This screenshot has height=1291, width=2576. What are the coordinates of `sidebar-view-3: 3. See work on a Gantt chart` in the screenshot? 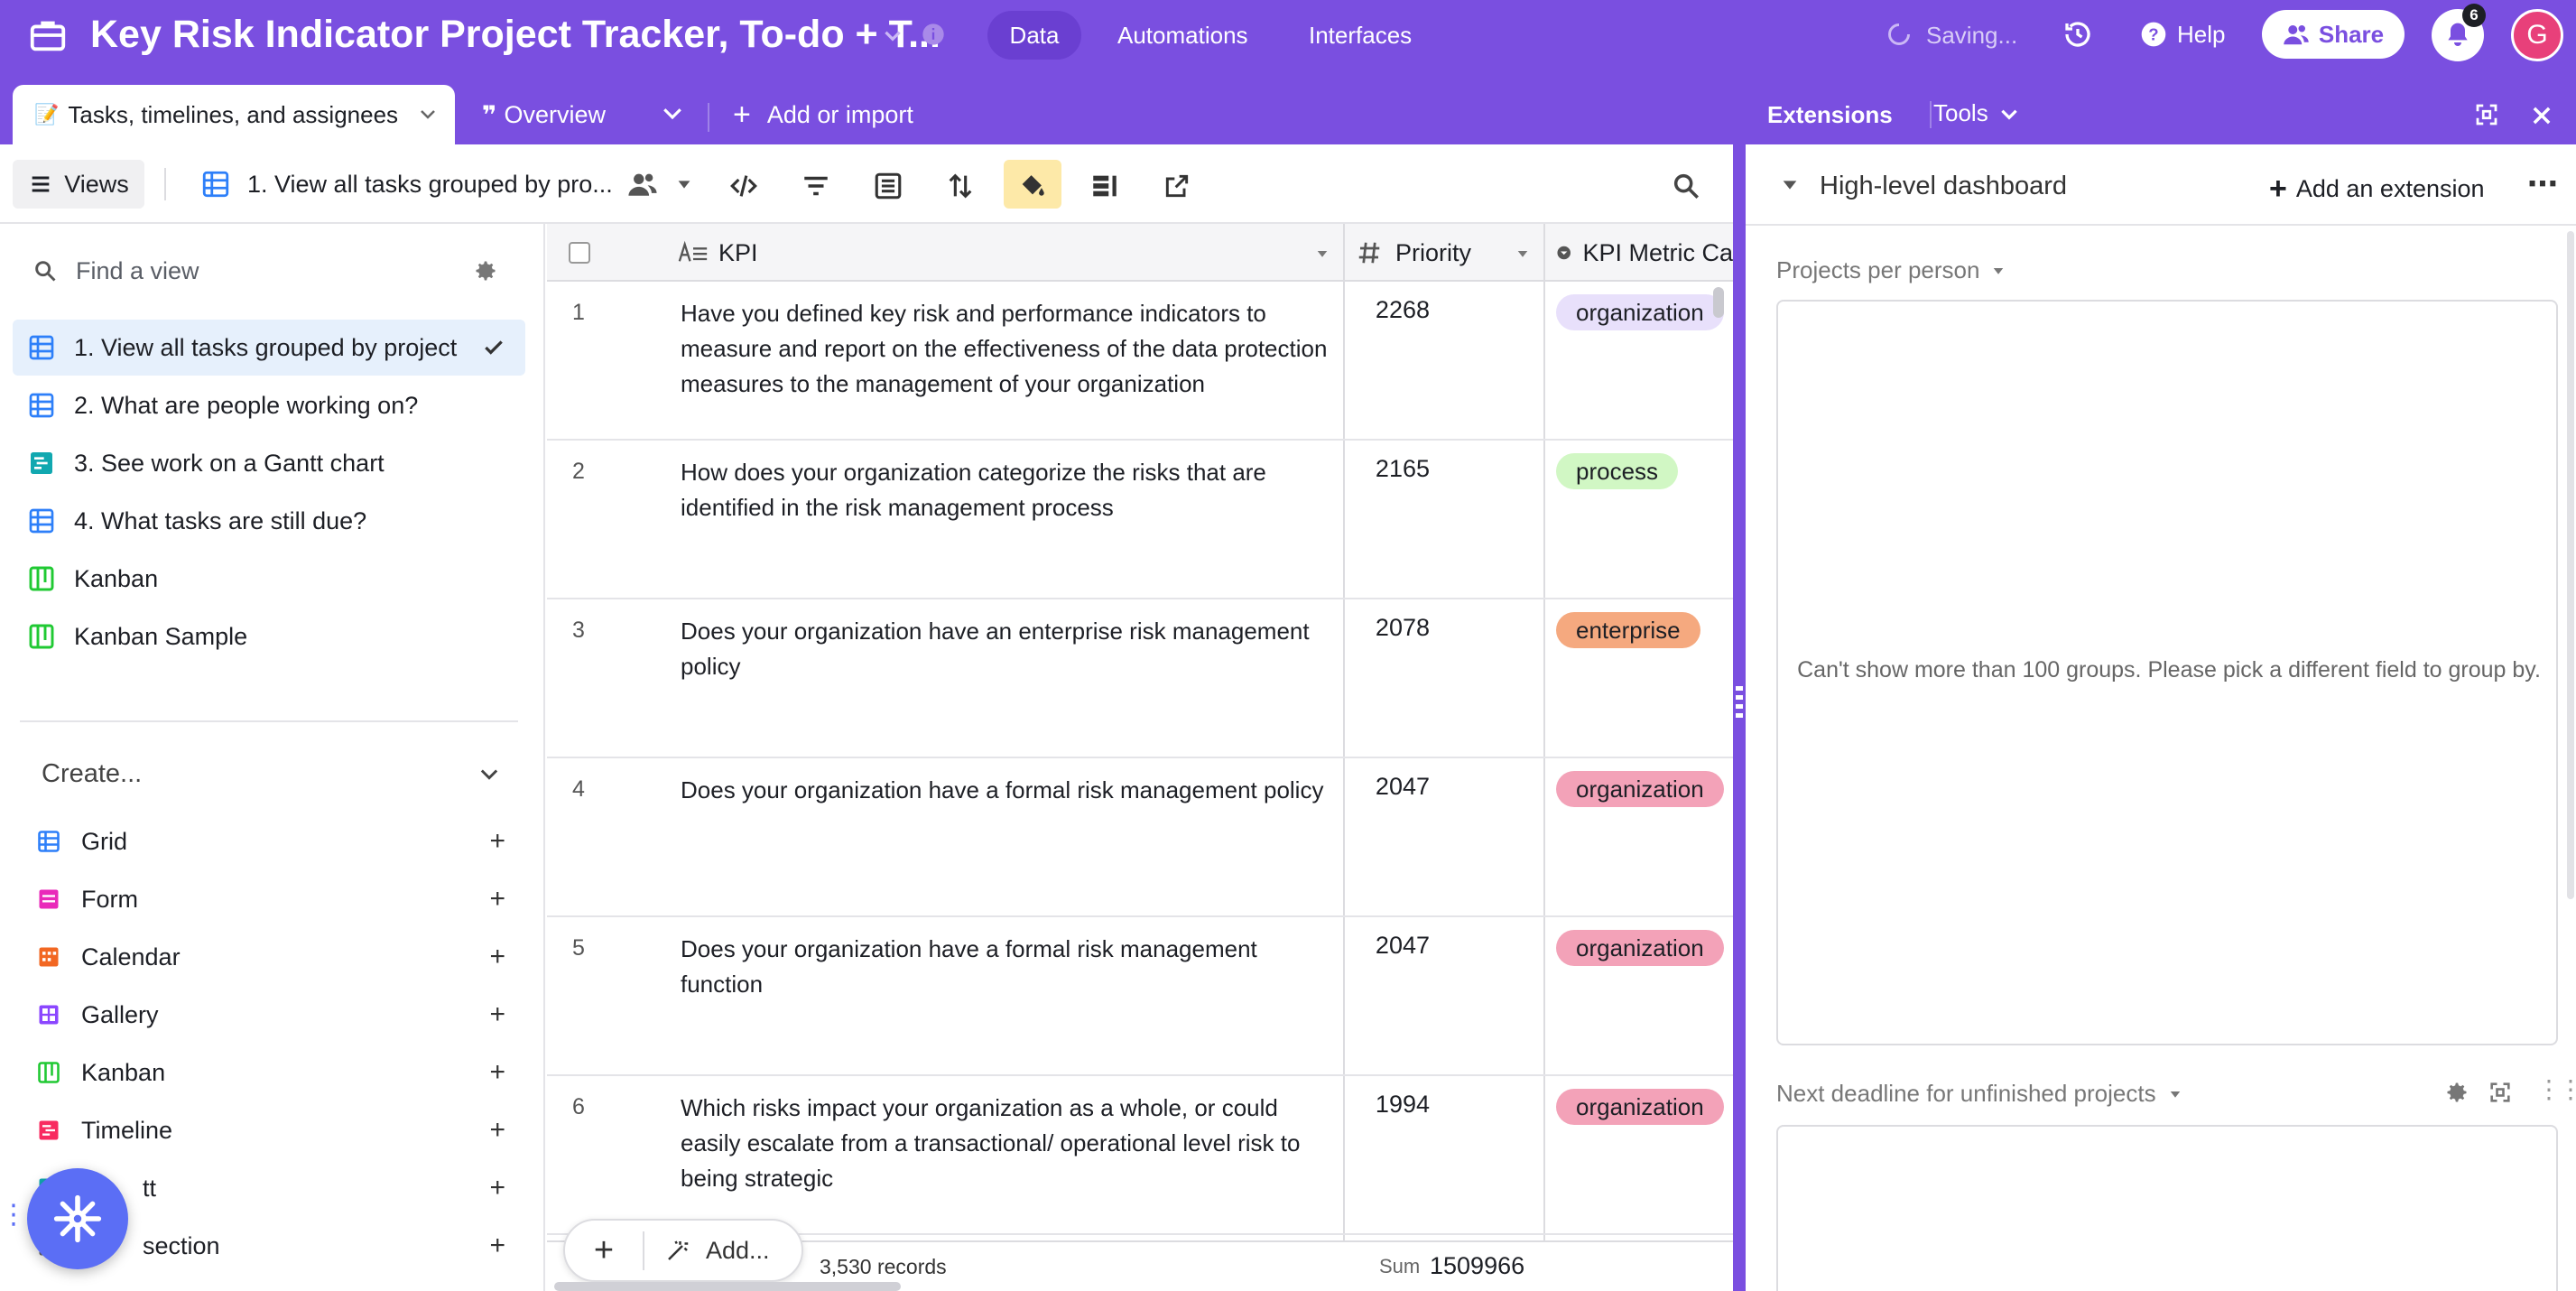 It's located at (269, 463).